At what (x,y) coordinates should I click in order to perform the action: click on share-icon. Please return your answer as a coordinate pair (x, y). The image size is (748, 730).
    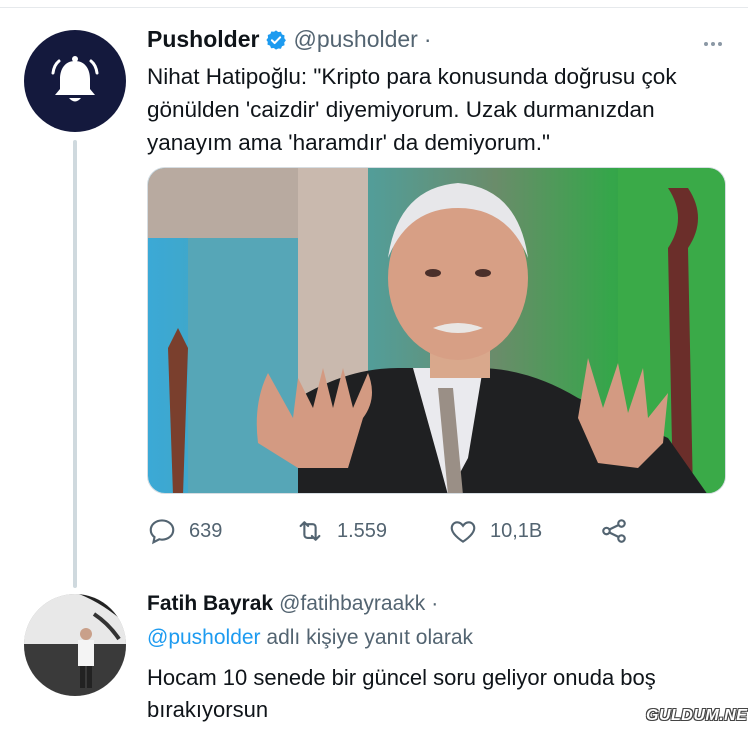
    Looking at the image, I should click on (614, 531).